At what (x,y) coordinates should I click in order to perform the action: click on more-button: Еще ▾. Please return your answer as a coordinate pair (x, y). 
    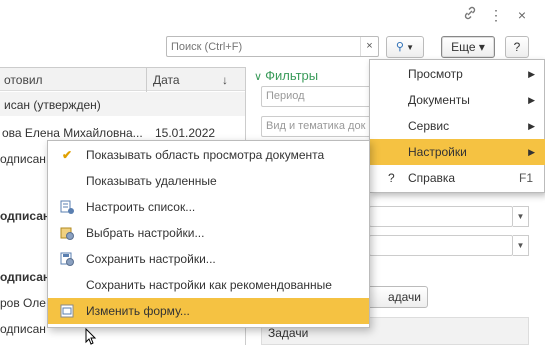
    Looking at the image, I should click on (468, 47).